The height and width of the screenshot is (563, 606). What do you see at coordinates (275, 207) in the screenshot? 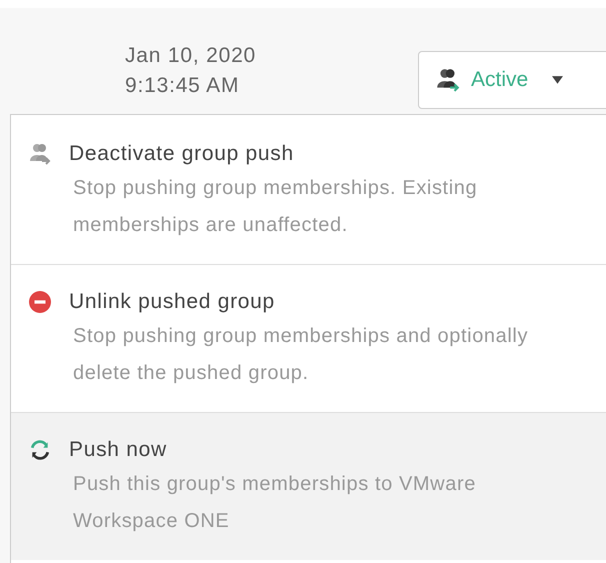
I see `menu-item-description: Stop pushing group memberships. Existing memberships are unaffected.` at bounding box center [275, 207].